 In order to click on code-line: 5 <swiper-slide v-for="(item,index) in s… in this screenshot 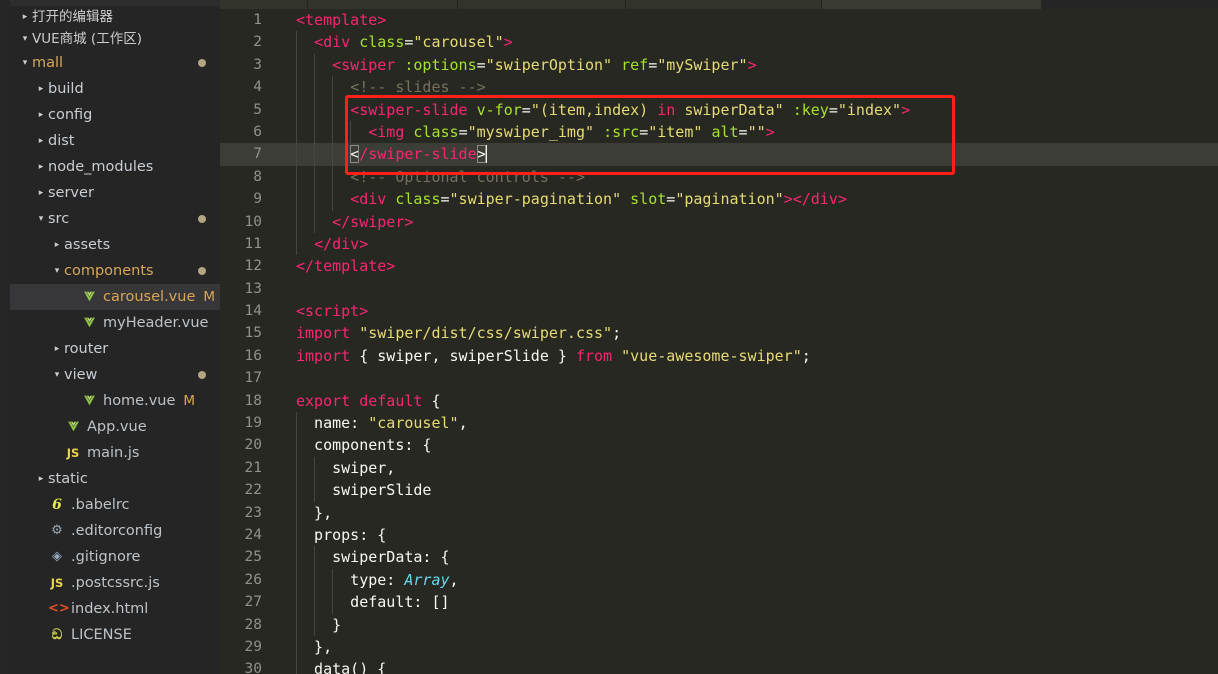, I will do `click(719, 109)`.